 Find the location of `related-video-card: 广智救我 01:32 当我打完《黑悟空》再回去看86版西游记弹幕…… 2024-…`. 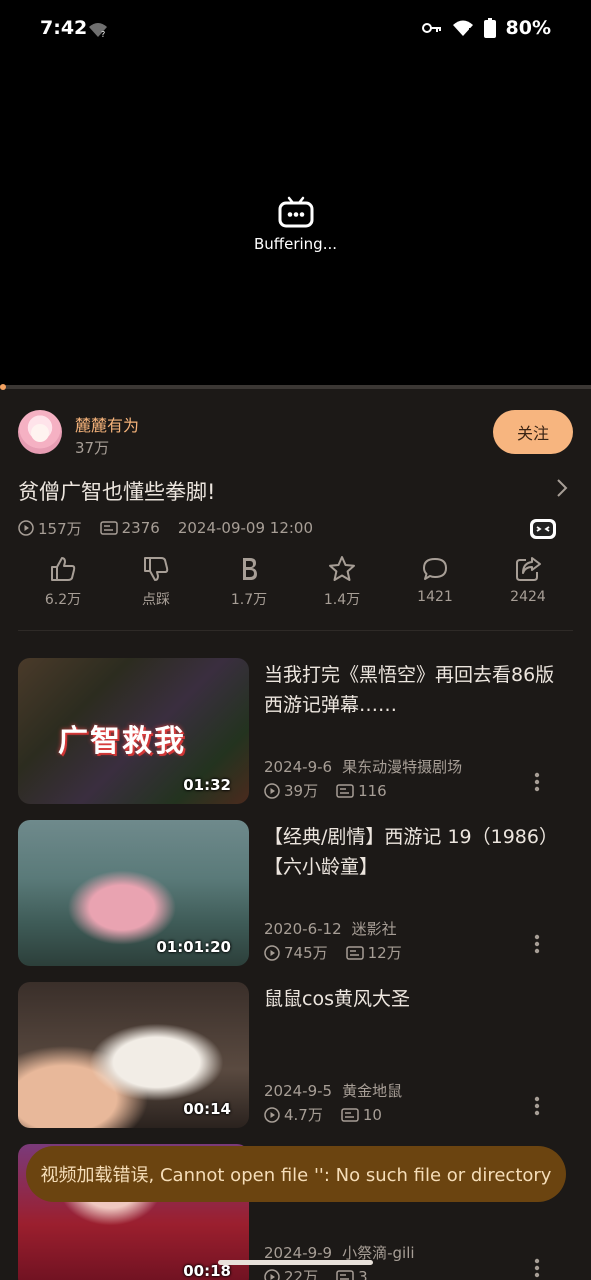

related-video-card: 广智救我 01:32 当我打完《黑悟空》再回去看86版西游记弹幕…… 2024-… is located at coordinates (295, 731).